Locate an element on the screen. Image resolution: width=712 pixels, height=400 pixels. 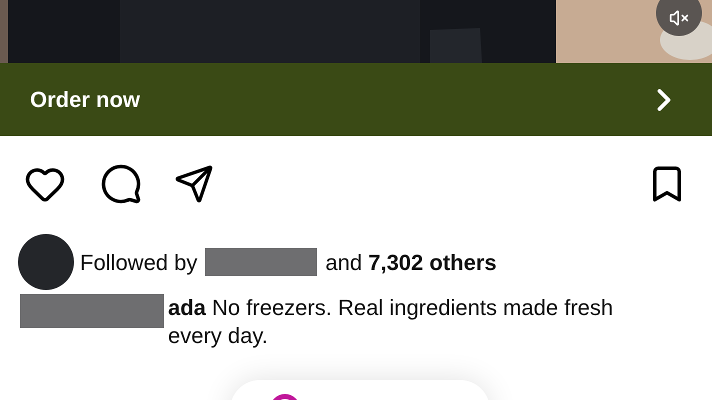
followed-by-text: Followed by is located at coordinates (139, 262).